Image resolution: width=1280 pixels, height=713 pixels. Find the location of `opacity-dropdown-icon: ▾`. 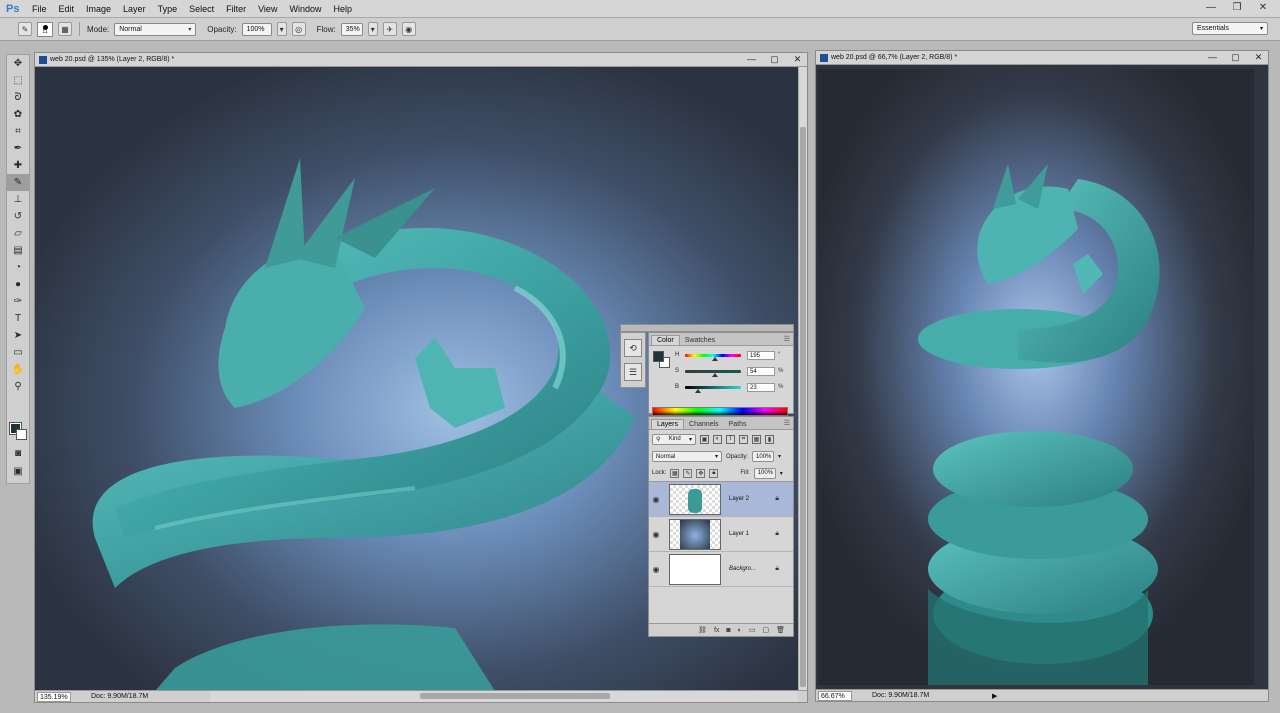

opacity-dropdown-icon: ▾ is located at coordinates (281, 29).